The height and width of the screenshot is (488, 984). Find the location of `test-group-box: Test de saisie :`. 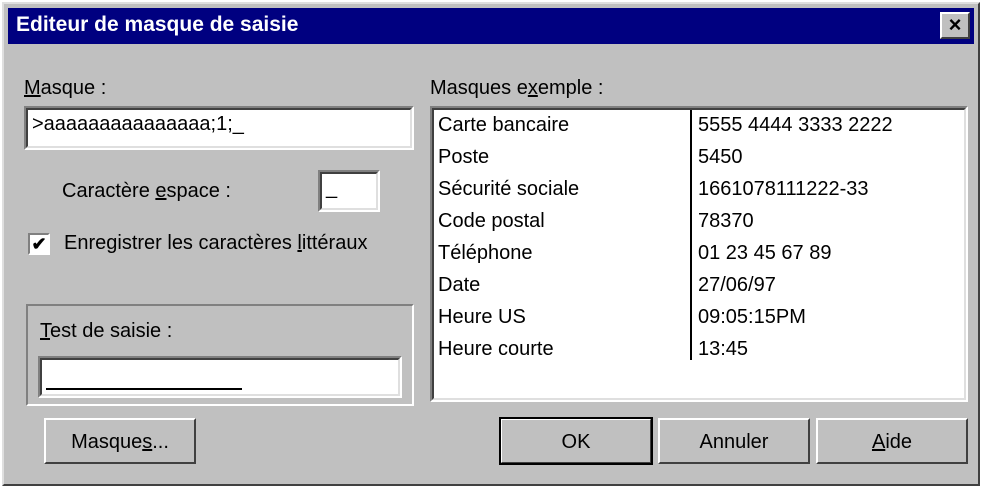

test-group-box: Test de saisie : is located at coordinates (220, 355).